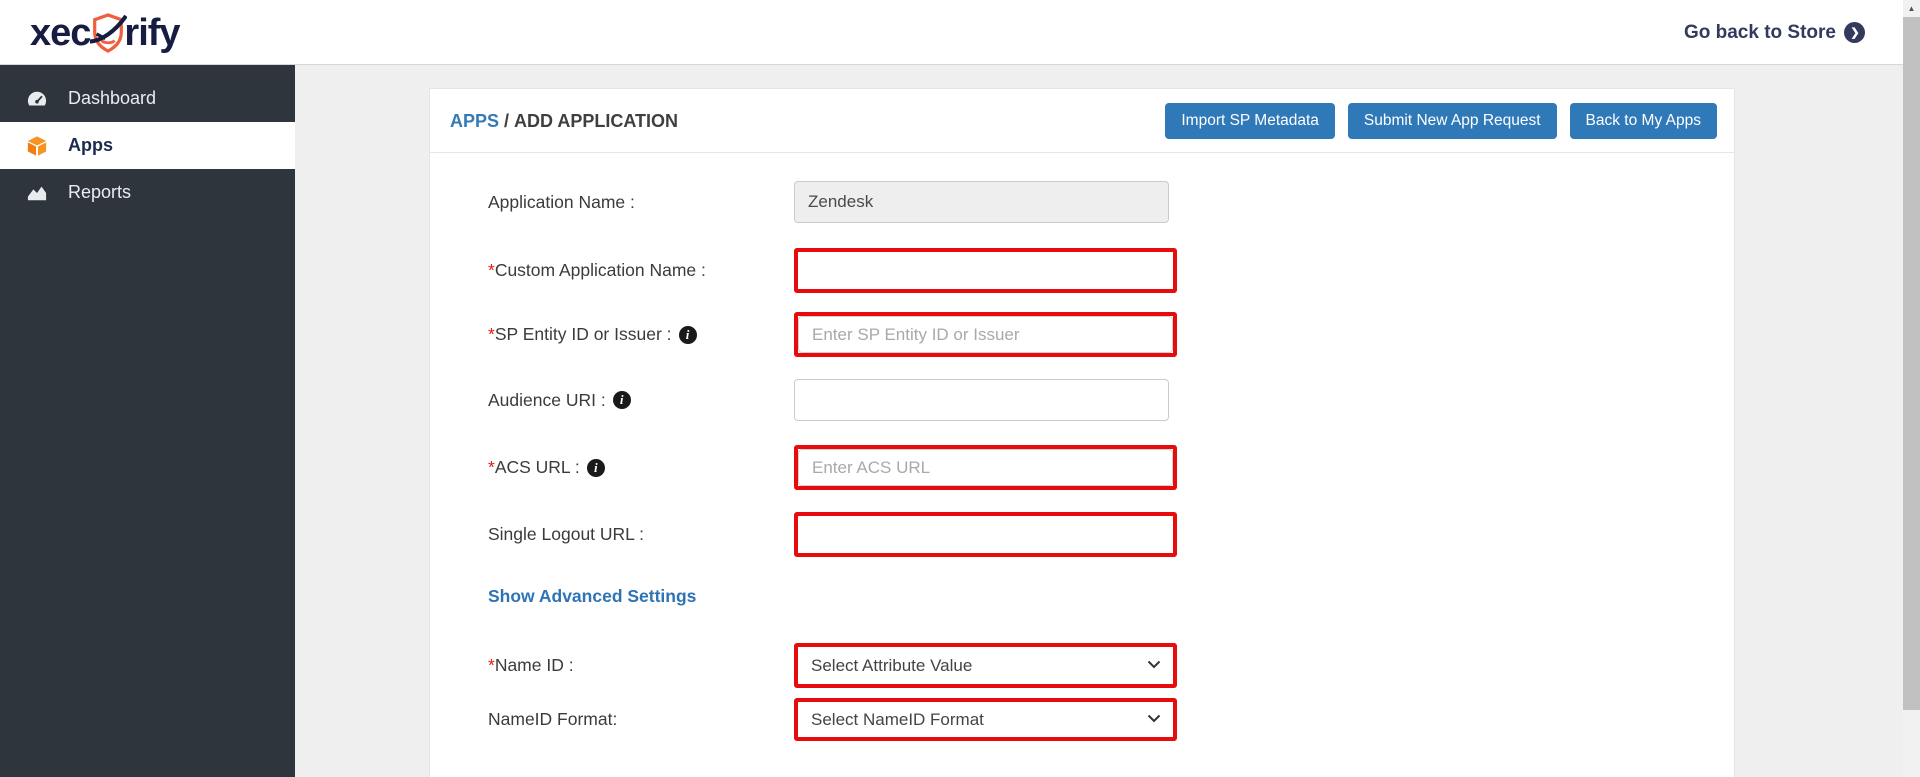 The height and width of the screenshot is (777, 1920). What do you see at coordinates (561, 201) in the screenshot?
I see `label-text: Application Name :` at bounding box center [561, 201].